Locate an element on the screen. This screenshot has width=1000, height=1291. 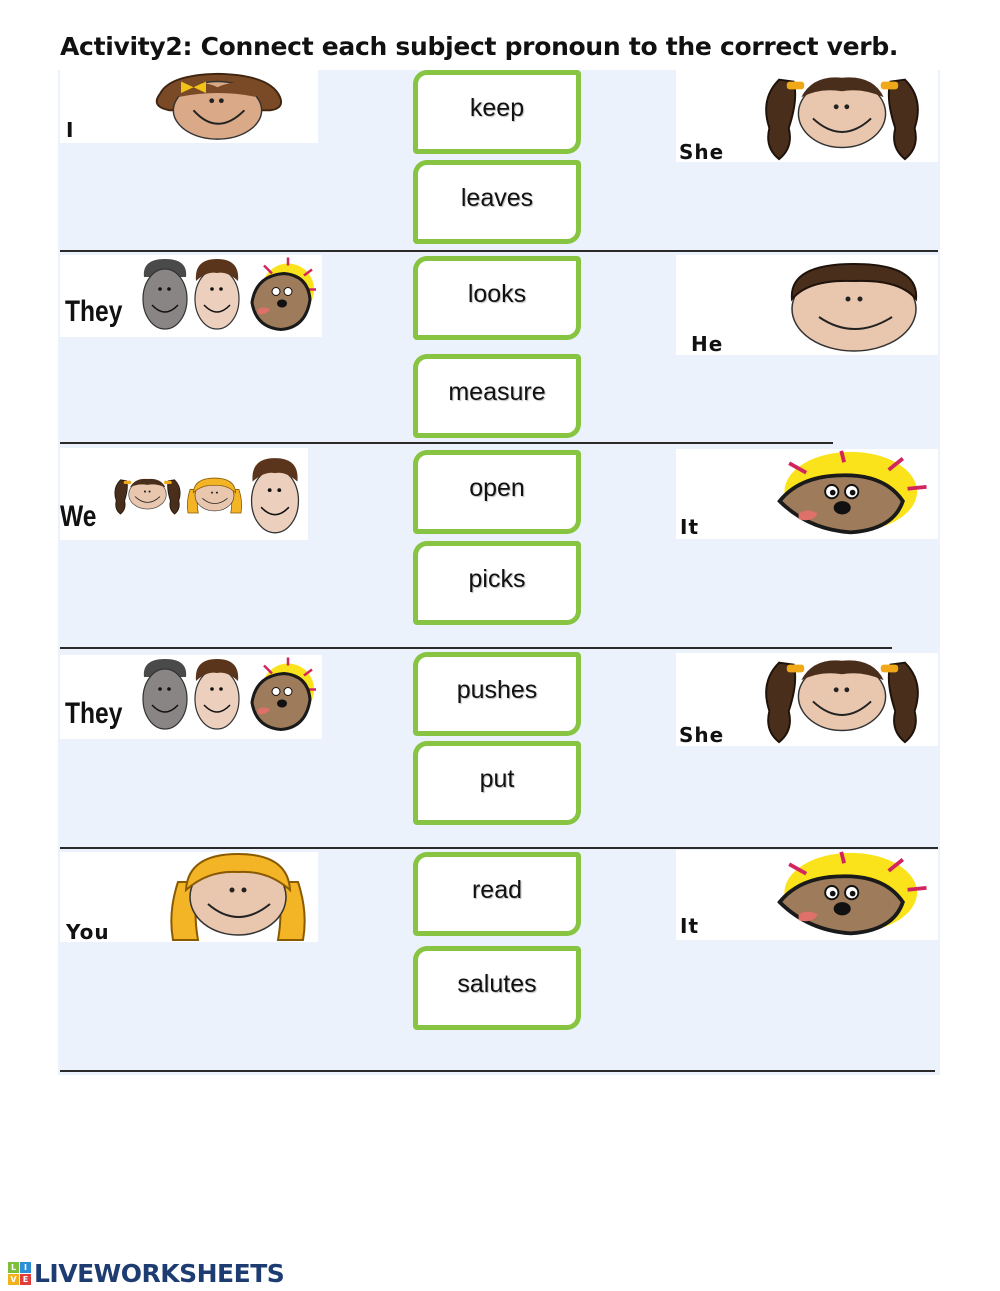
pronoun-label: You is located at coordinates (88, 932).